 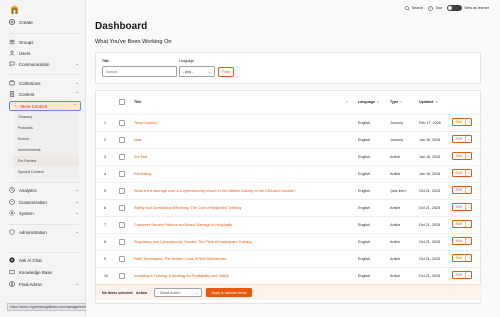 What do you see at coordinates (44, 202) in the screenshot?
I see `sidebar-item-customization: Customization ⌄` at bounding box center [44, 202].